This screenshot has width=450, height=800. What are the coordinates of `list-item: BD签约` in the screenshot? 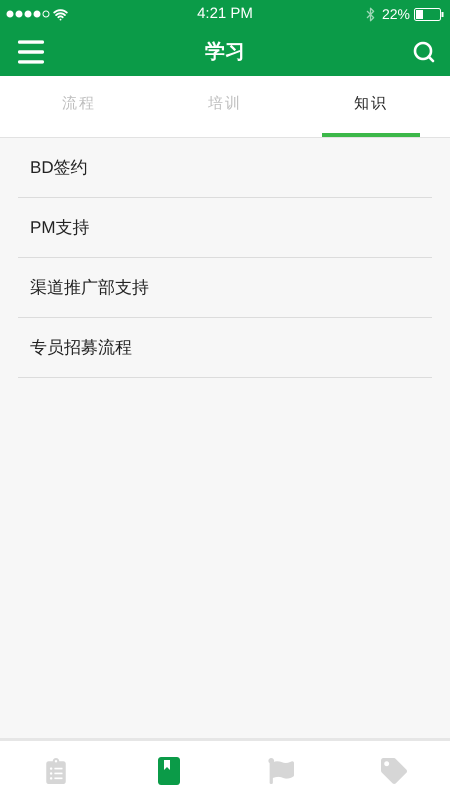 It's located at (225, 168).